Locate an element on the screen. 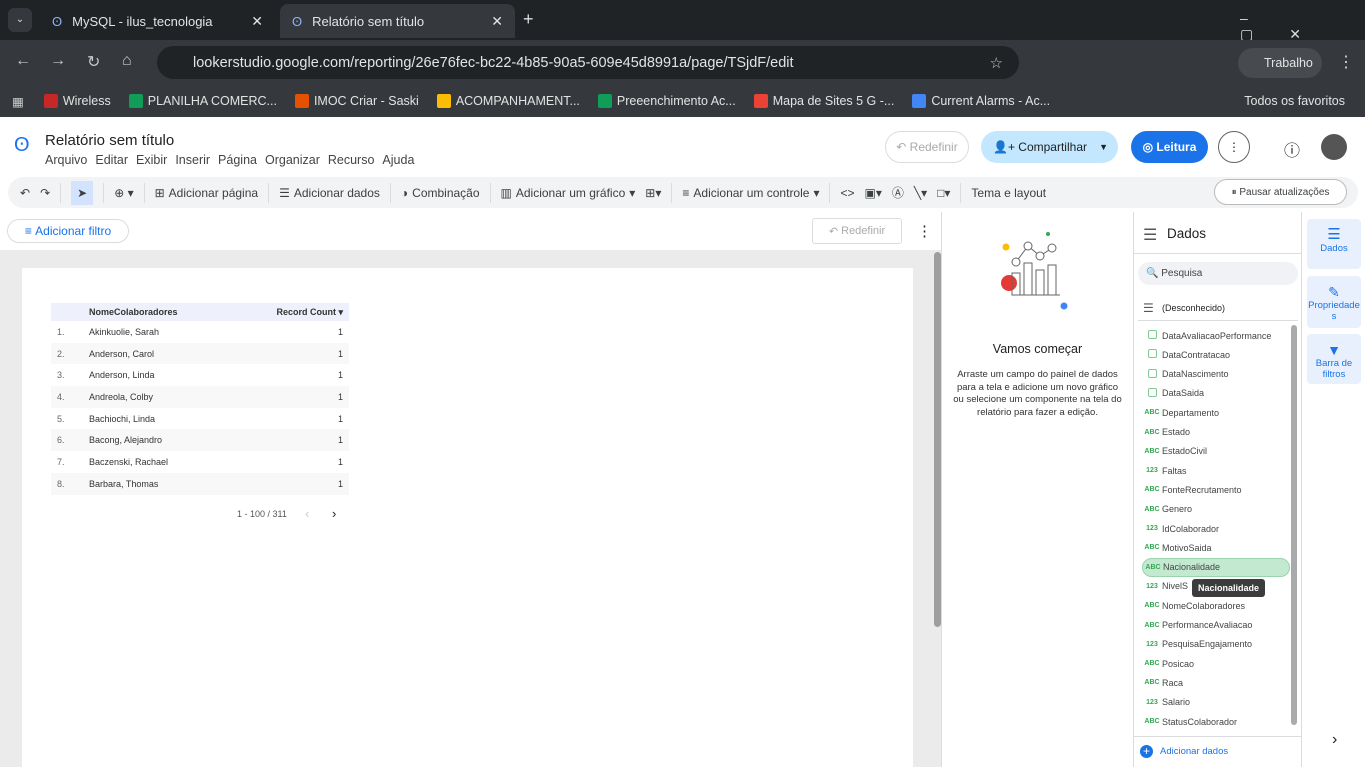 This screenshot has width=1365, height=767. field-item: ABC Posicao is located at coordinates (1216, 663).